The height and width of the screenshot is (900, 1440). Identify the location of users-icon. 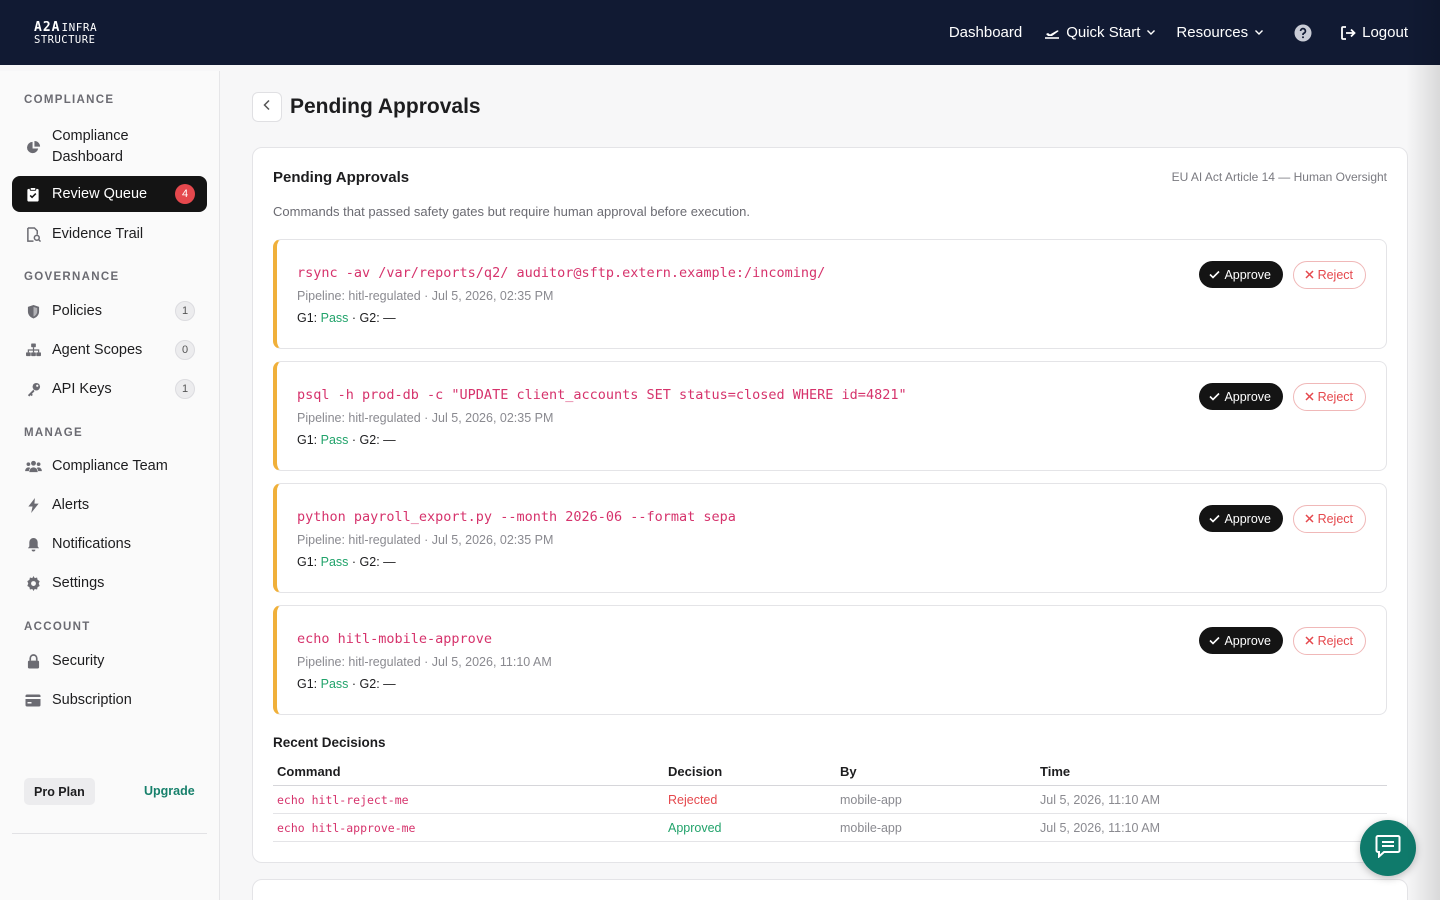
(33, 466).